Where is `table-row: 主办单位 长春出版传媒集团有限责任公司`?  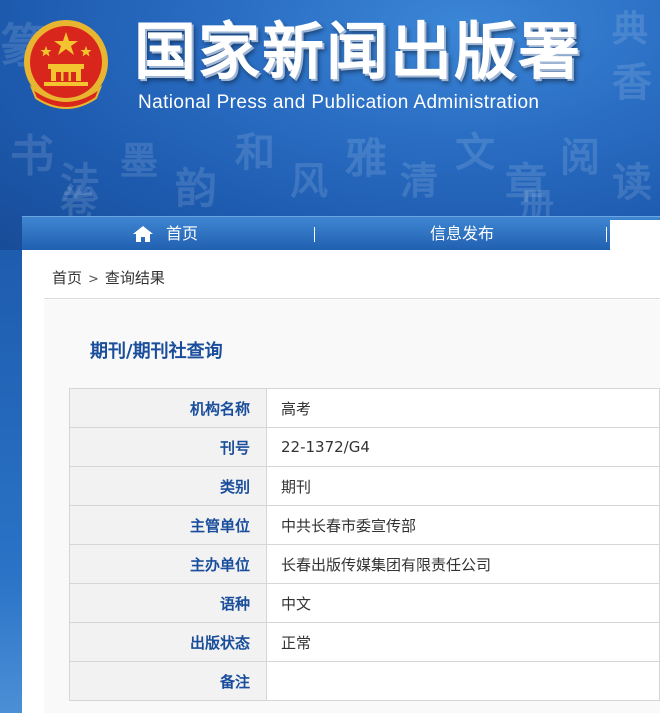
table-row: 主办单位 长春出版传媒集团有限责任公司 is located at coordinates (364, 564).